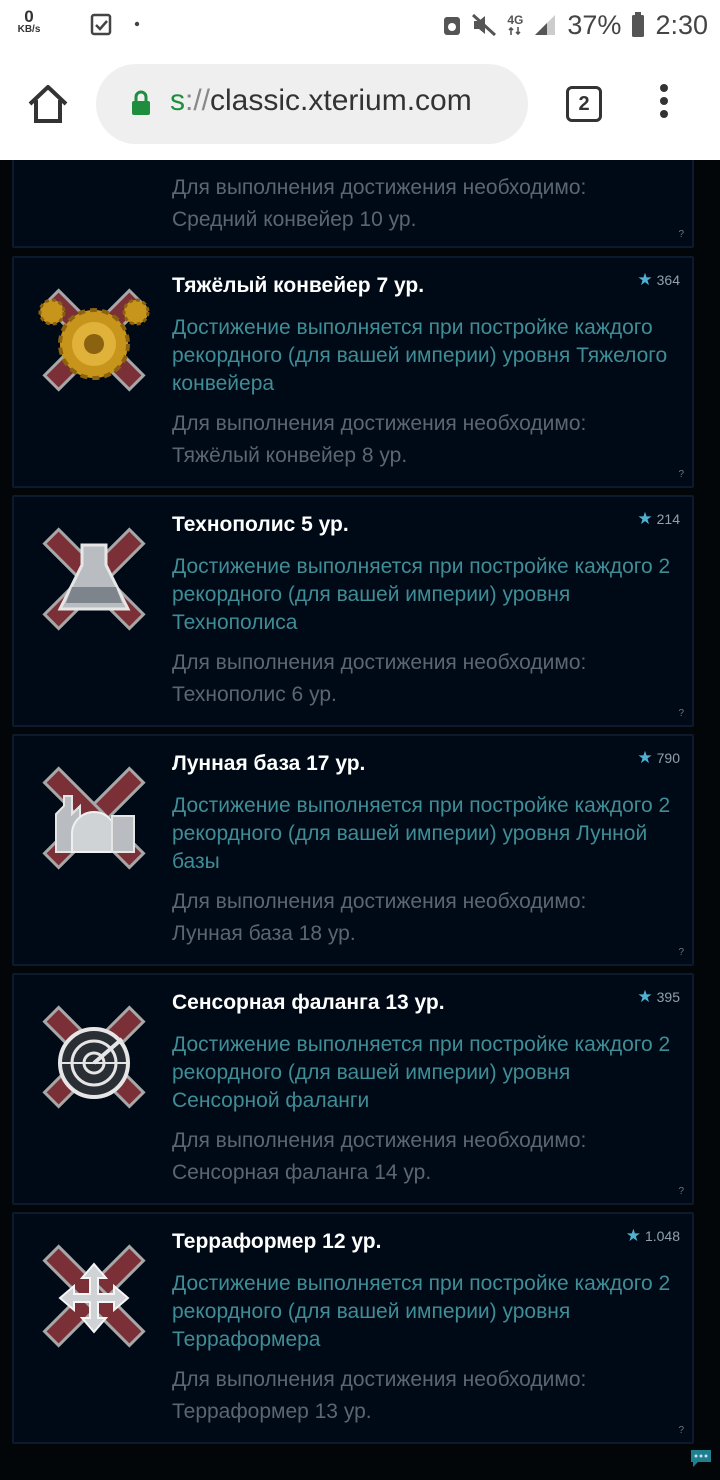 The height and width of the screenshot is (1480, 720). What do you see at coordinates (662, 1236) in the screenshot?
I see `points-value: 1.048` at bounding box center [662, 1236].